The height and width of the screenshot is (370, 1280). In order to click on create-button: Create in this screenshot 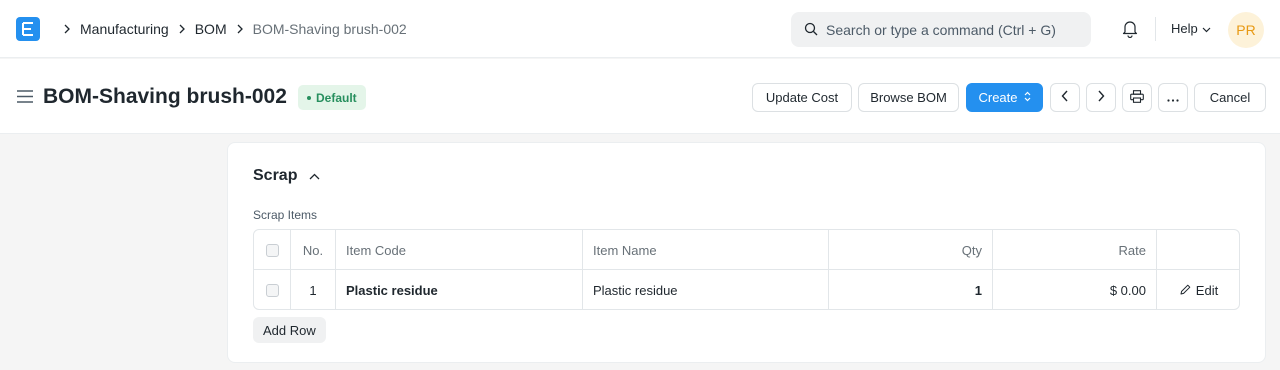, I will do `click(1004, 97)`.